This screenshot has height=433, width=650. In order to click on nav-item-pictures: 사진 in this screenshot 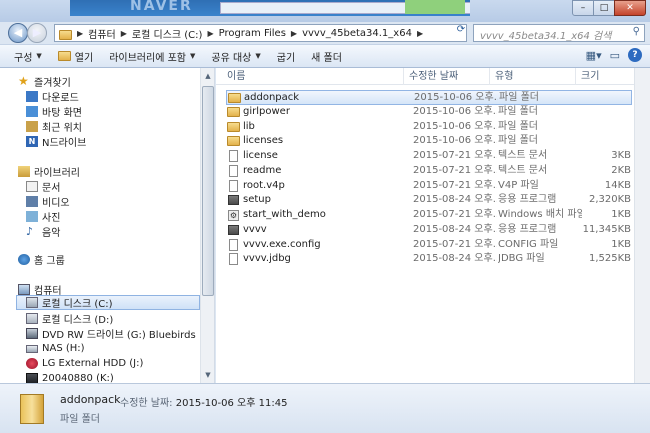, I will do `click(43, 216)`.